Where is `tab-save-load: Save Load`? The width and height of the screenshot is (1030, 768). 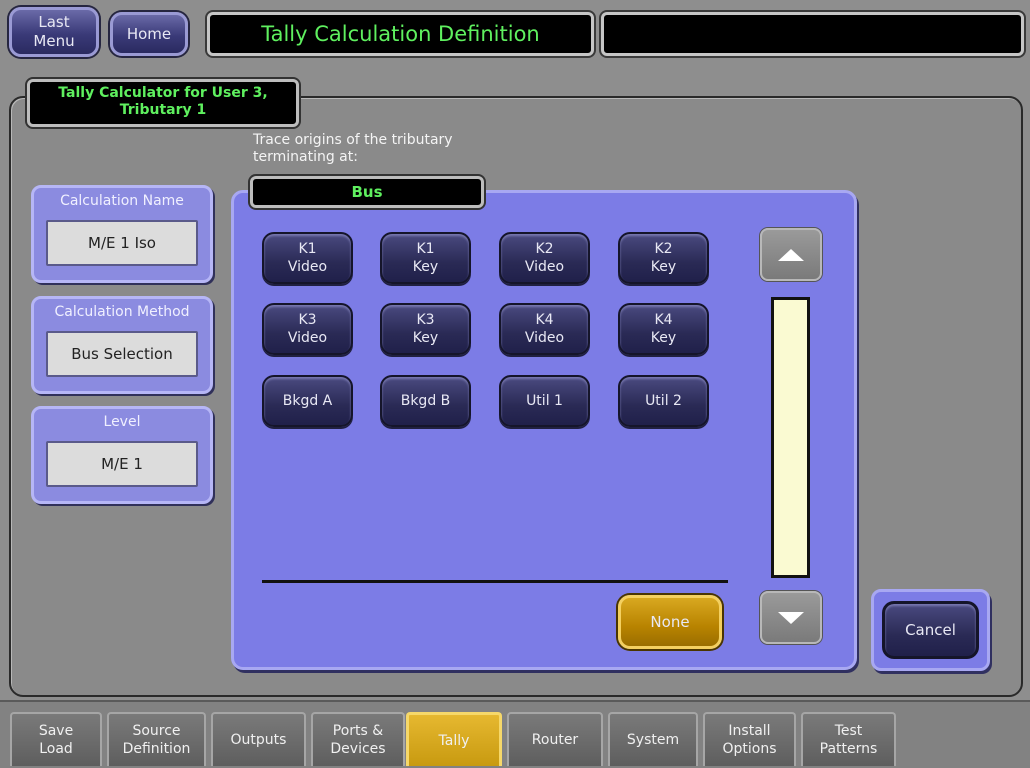 tab-save-load: Save Load is located at coordinates (56, 739).